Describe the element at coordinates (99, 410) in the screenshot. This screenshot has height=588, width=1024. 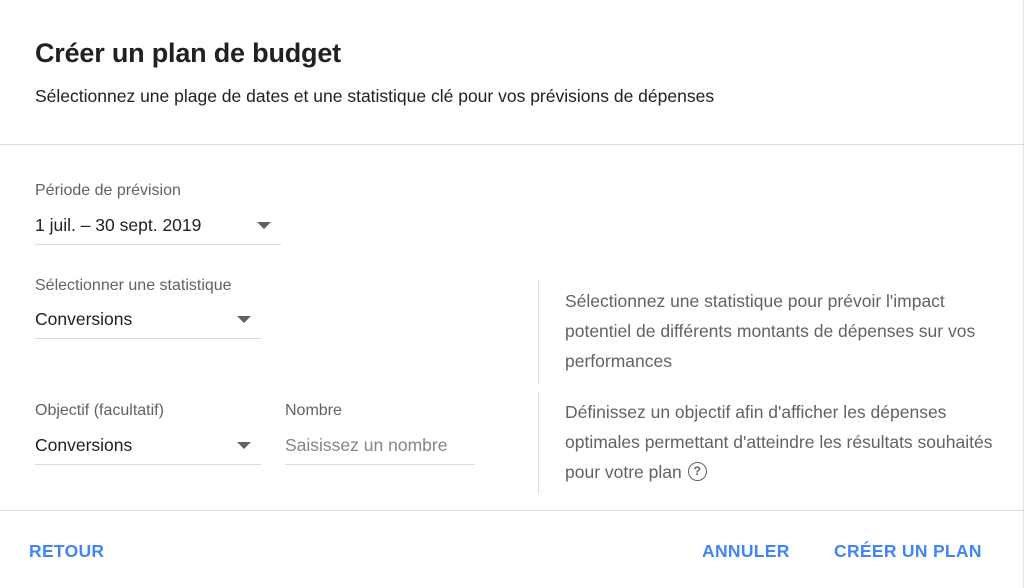
I see `objective-label: Objectif (facultatif)` at that location.